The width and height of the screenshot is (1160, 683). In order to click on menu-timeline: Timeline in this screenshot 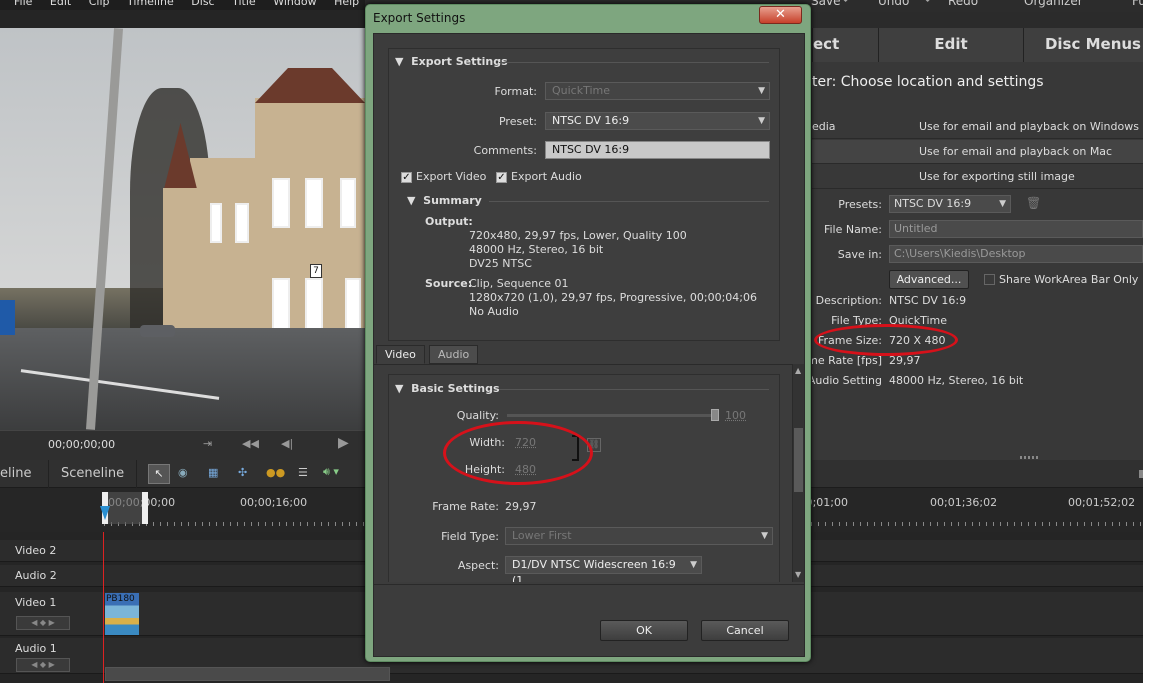, I will do `click(150, 4)`.